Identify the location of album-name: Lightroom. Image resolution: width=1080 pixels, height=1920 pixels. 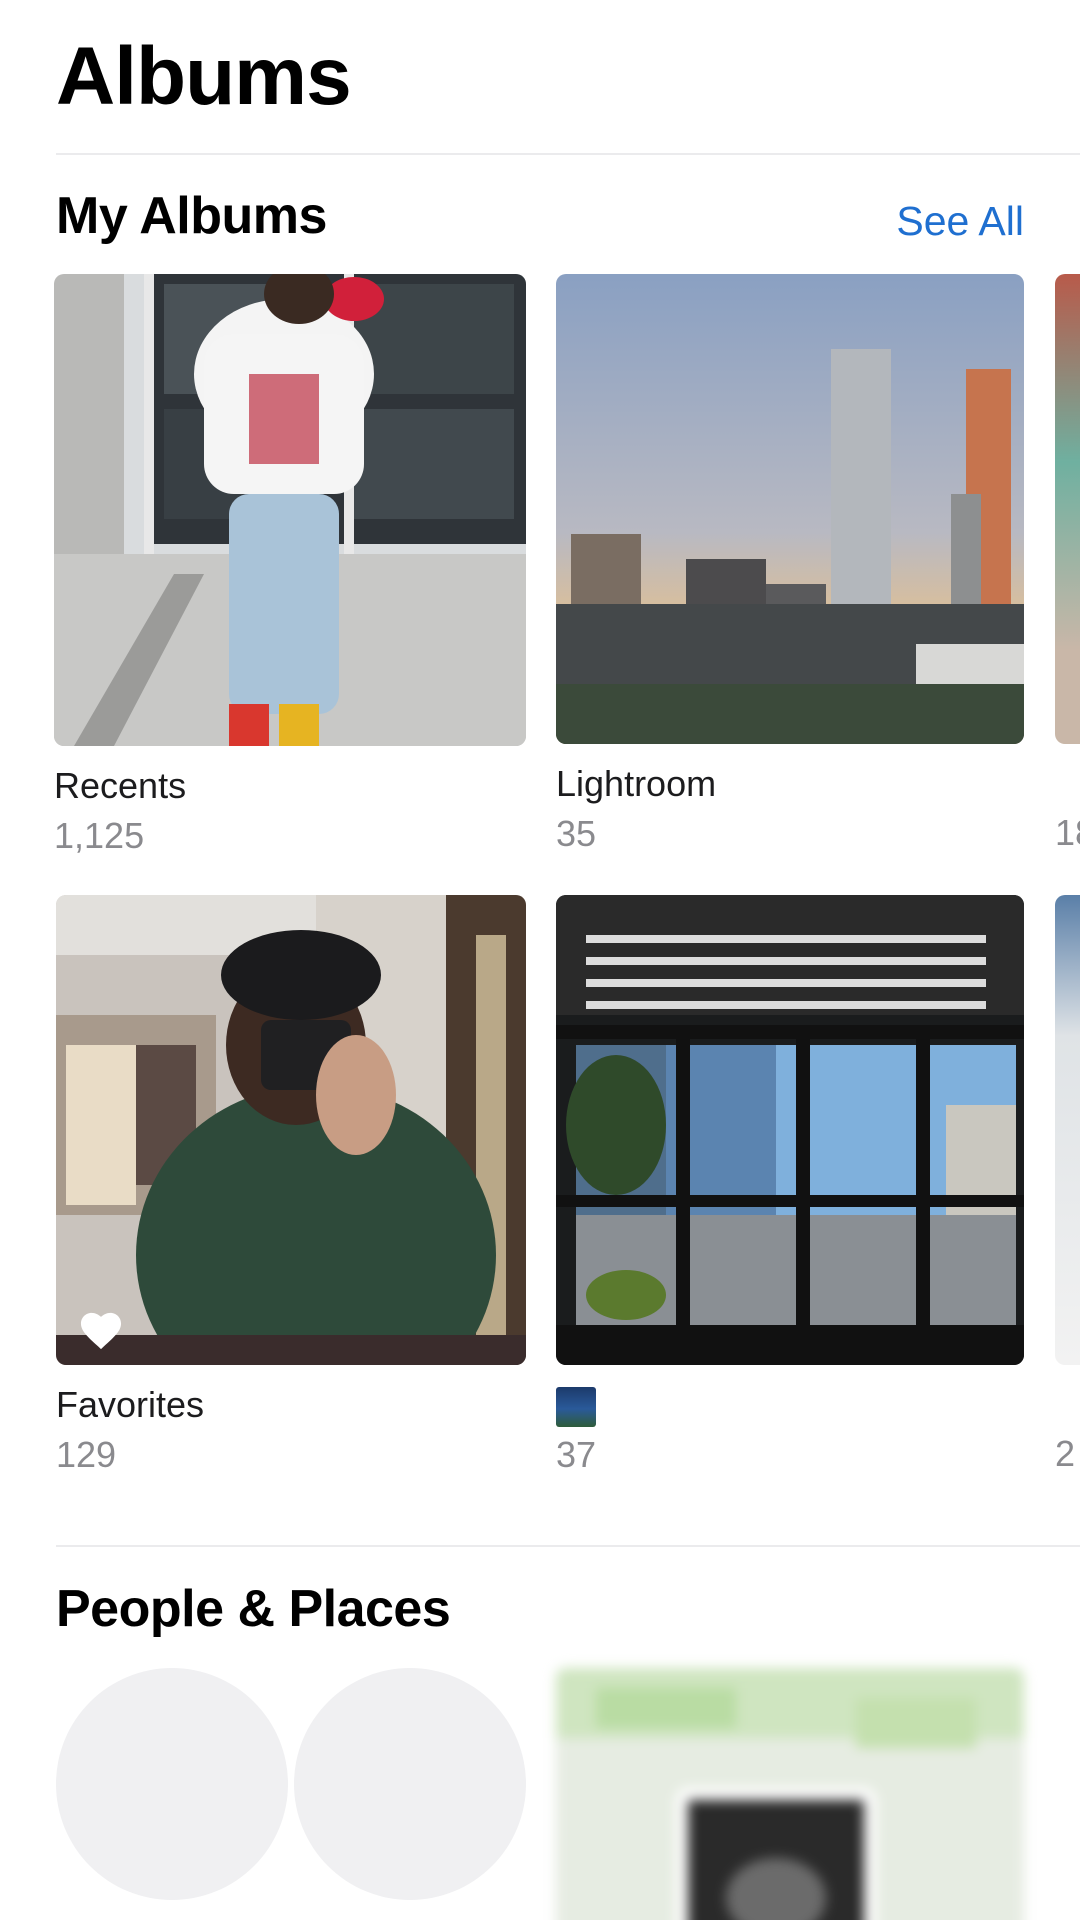
(636, 783).